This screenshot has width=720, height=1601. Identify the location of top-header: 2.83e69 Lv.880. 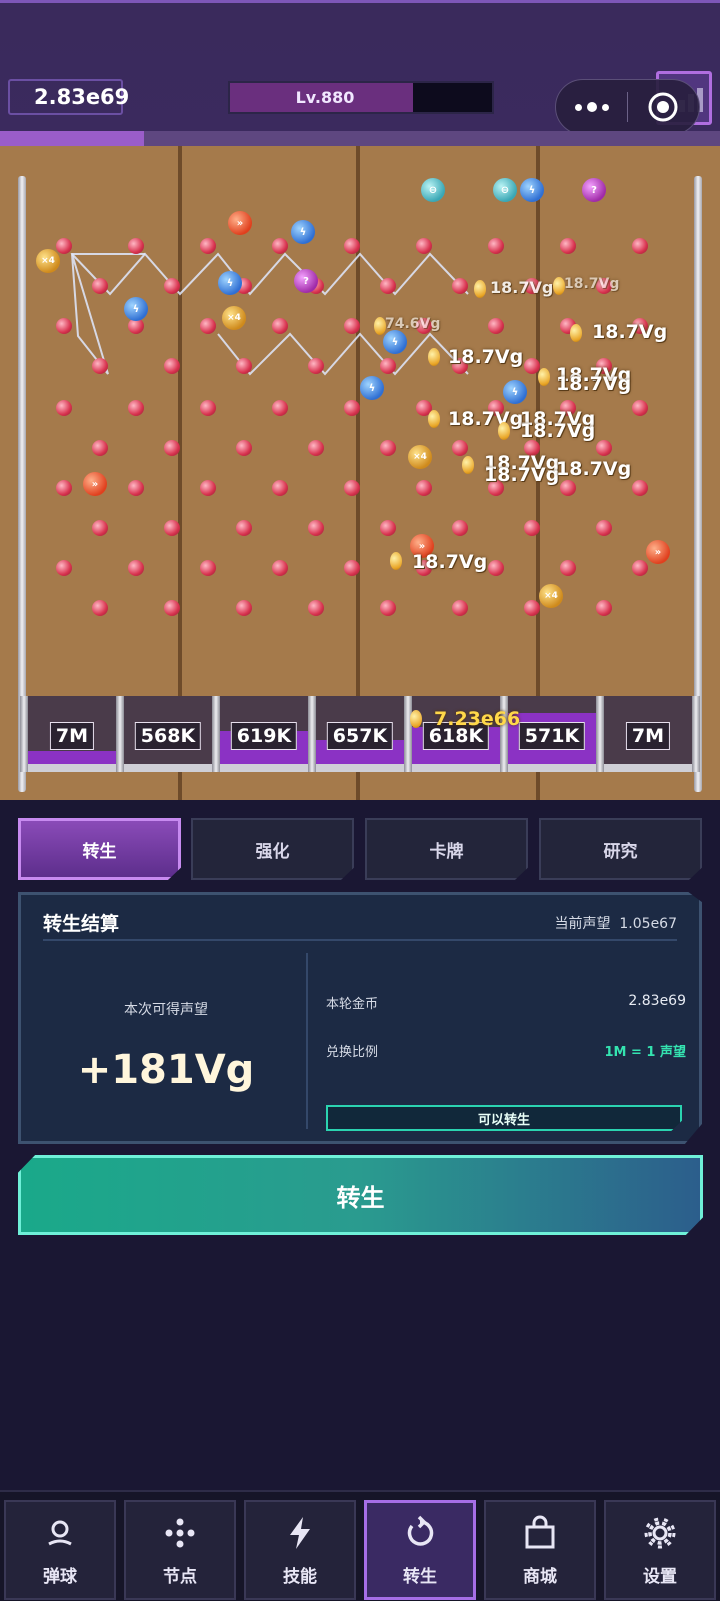
(360, 74).